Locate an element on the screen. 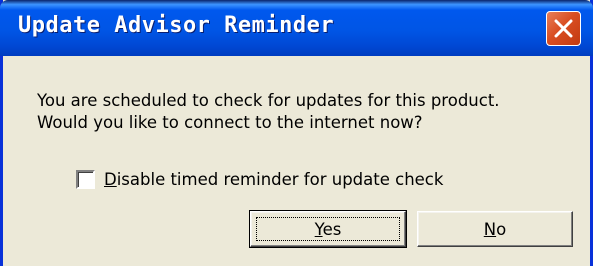 The width and height of the screenshot is (593, 266). window-title: Update Advisor Reminder is located at coordinates (176, 25).